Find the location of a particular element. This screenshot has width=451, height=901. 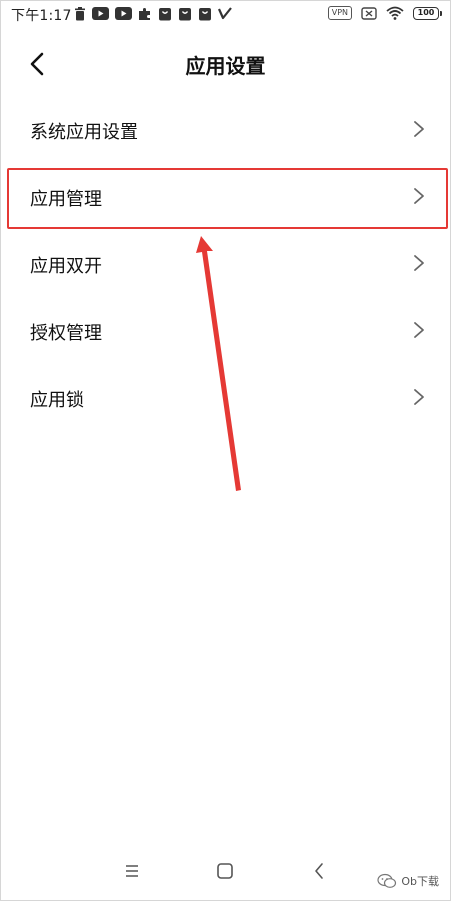

vpn-badge: VPN is located at coordinates (339, 13).